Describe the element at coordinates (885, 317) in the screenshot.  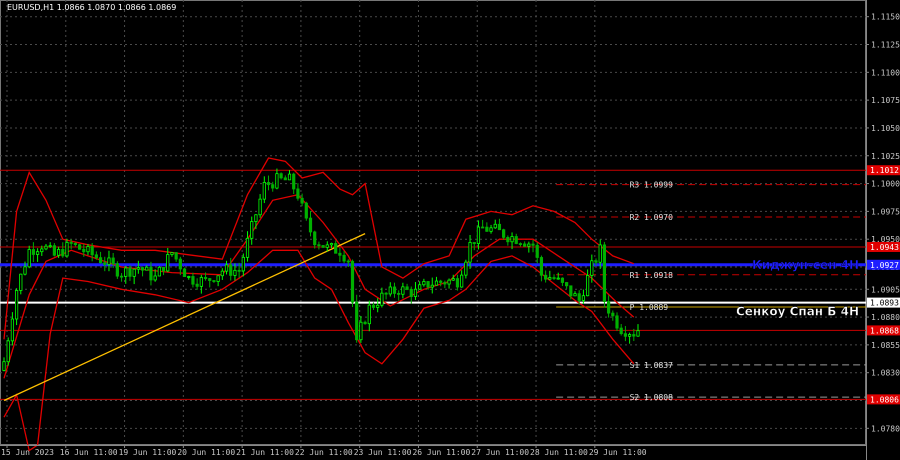
I see `price-tick-label-11: 1.0880` at that location.